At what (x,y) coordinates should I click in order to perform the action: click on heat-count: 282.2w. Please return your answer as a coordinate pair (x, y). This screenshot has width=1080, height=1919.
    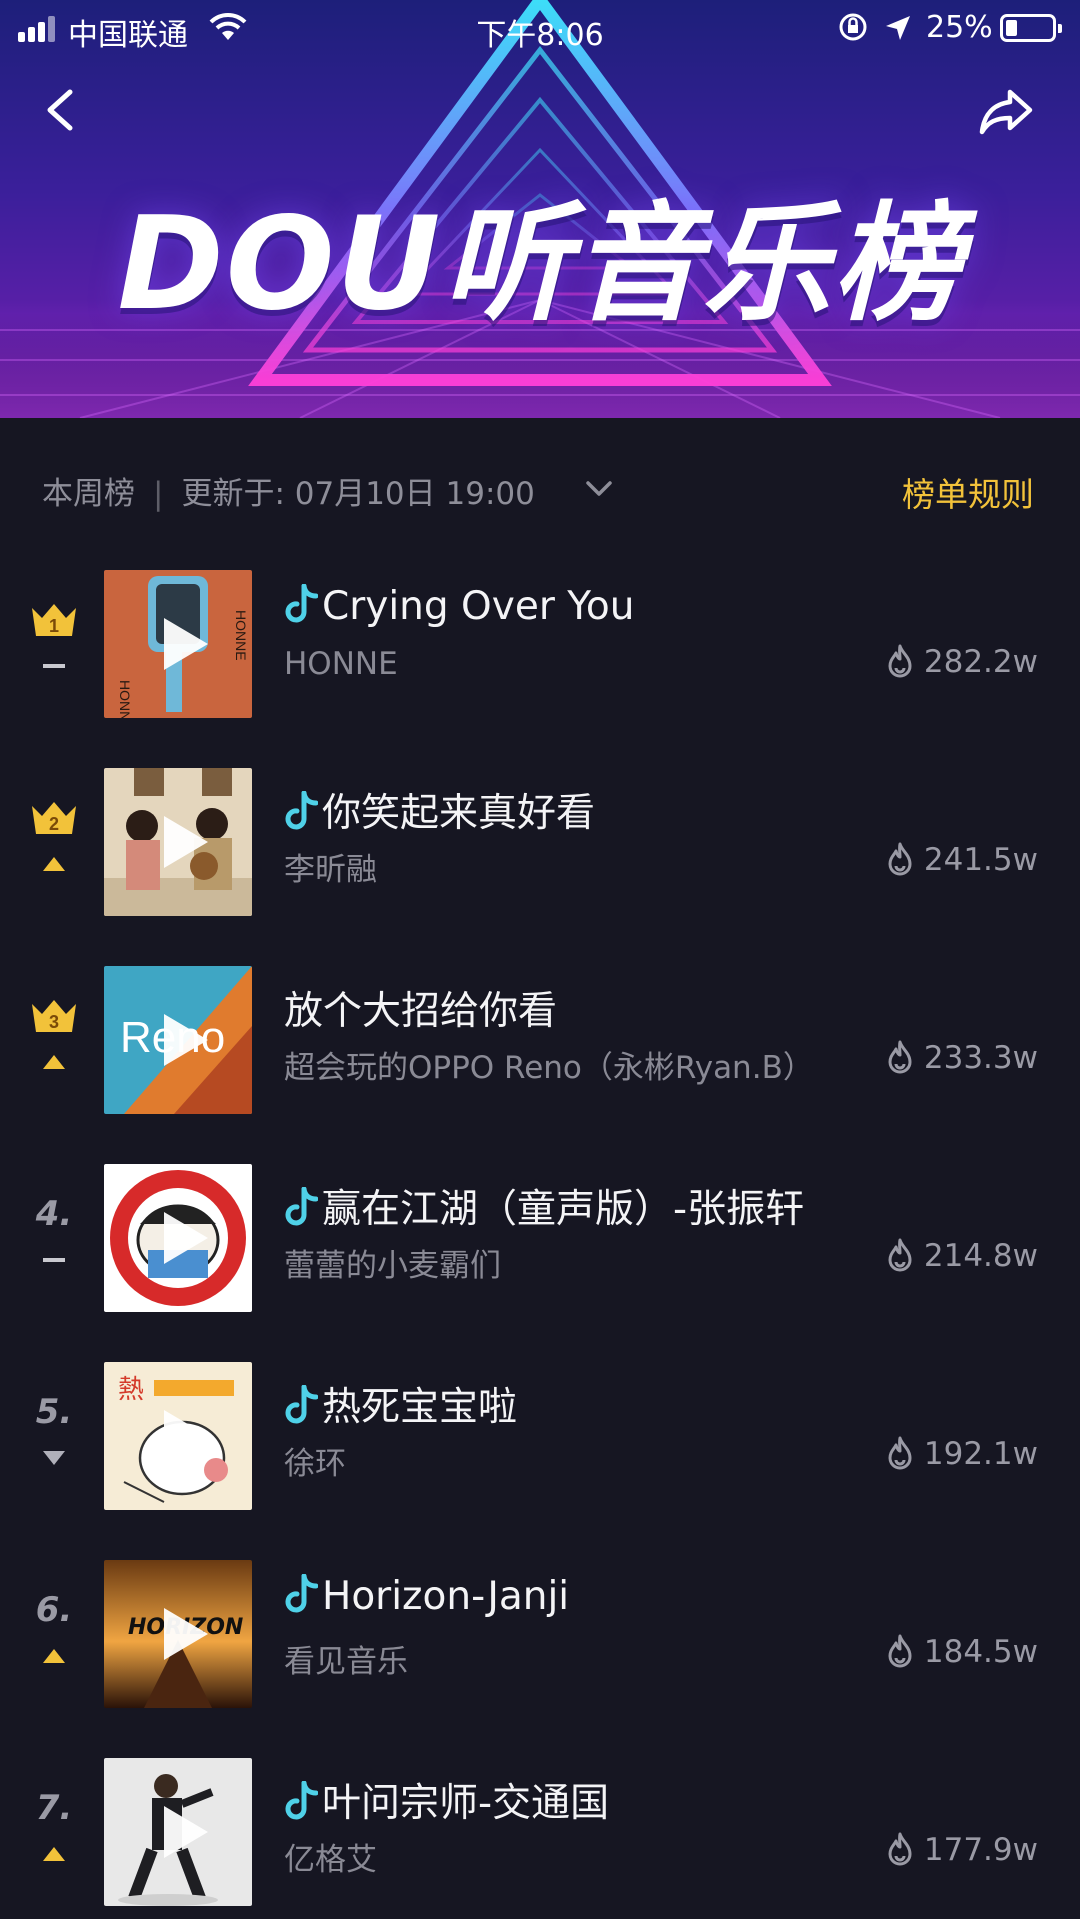
    Looking at the image, I should click on (962, 662).